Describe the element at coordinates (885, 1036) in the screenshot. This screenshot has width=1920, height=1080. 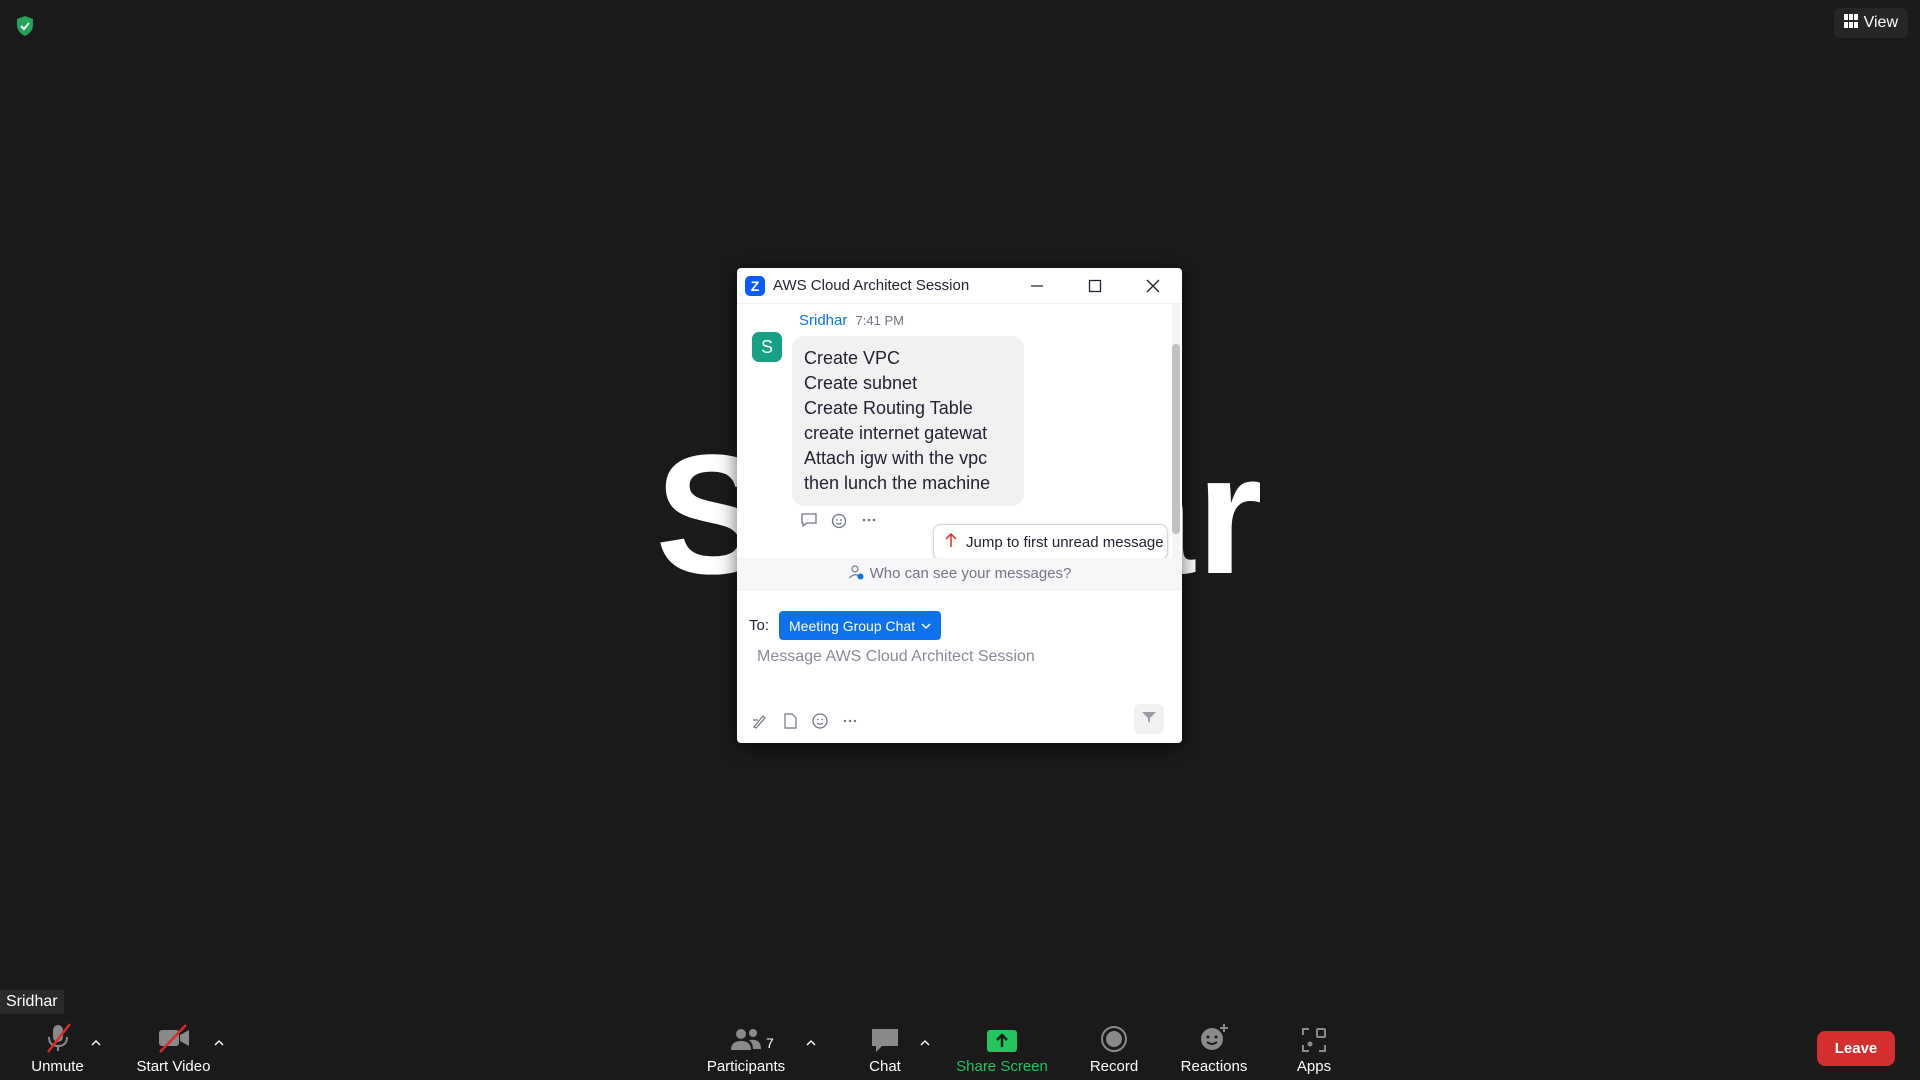
I see `chat-bubble-icon` at that location.